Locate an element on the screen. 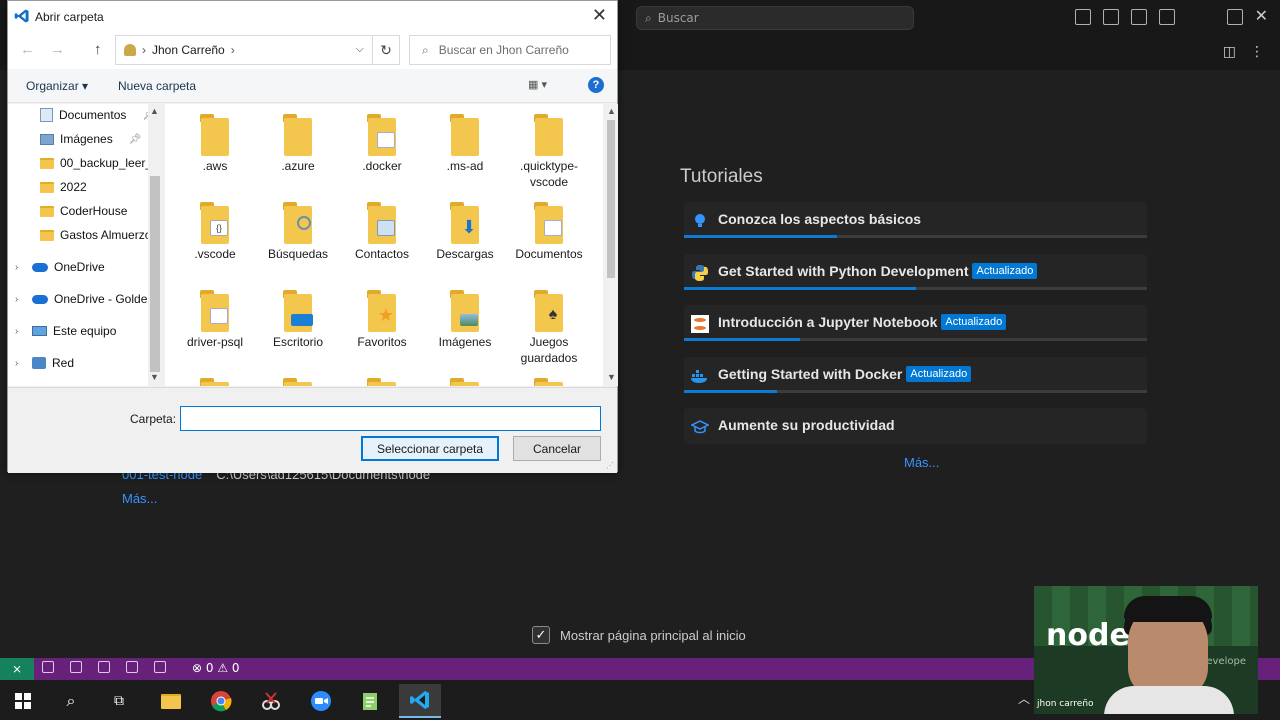 Image resolution: width=1280 pixels, height=720 pixels. walkthrough-docker: Getting Started with Docker Actualizado is located at coordinates (915, 375).